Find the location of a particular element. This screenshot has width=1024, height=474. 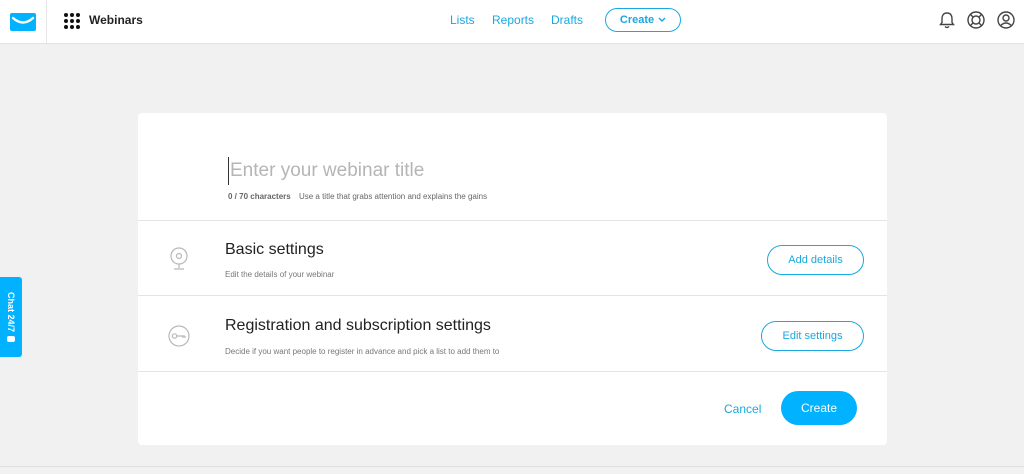

chat-support-tab: Chat 24/7 is located at coordinates (11, 317).